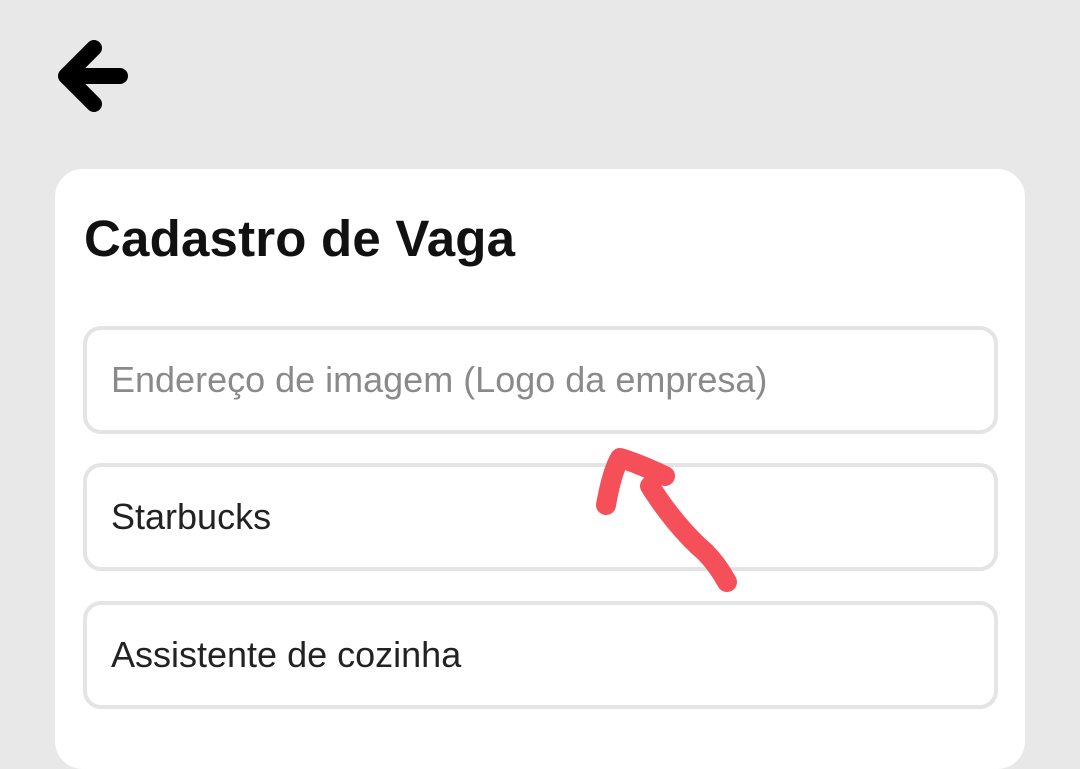  What do you see at coordinates (300, 238) in the screenshot?
I see `page-title: Cadastro de Vaga` at bounding box center [300, 238].